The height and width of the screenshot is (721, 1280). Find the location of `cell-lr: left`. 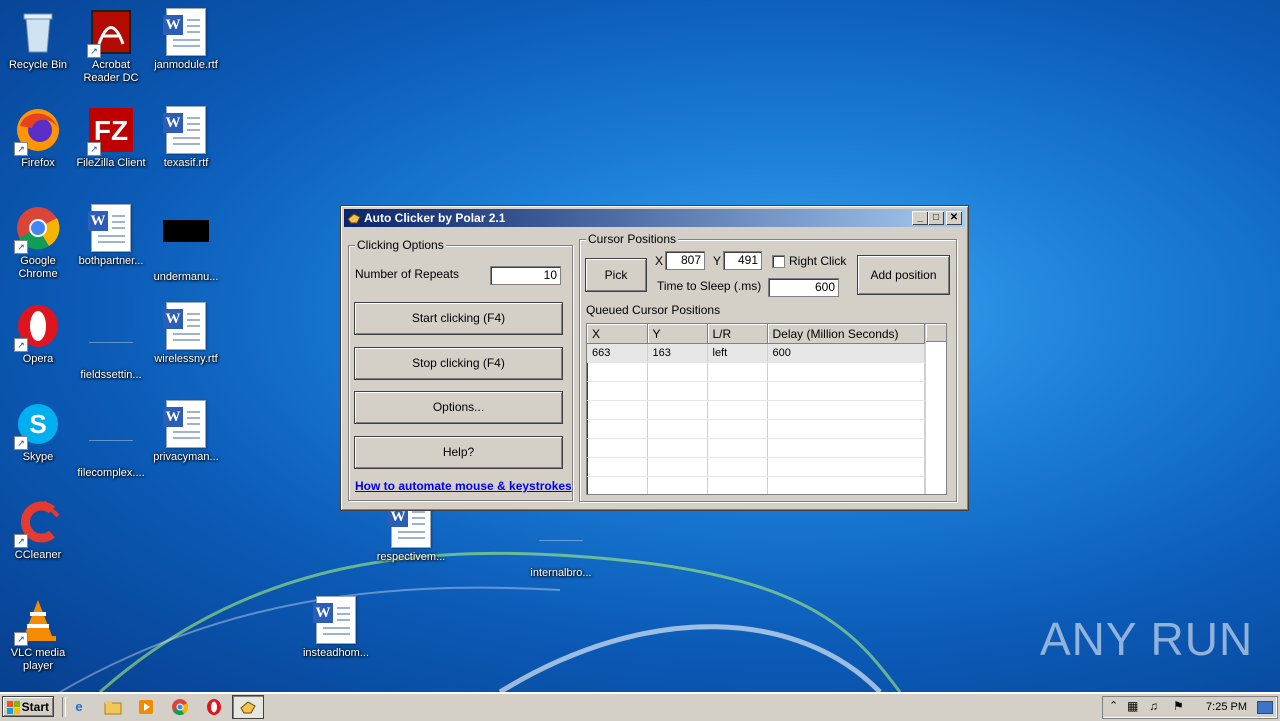

cell-lr: left is located at coordinates (737, 353).